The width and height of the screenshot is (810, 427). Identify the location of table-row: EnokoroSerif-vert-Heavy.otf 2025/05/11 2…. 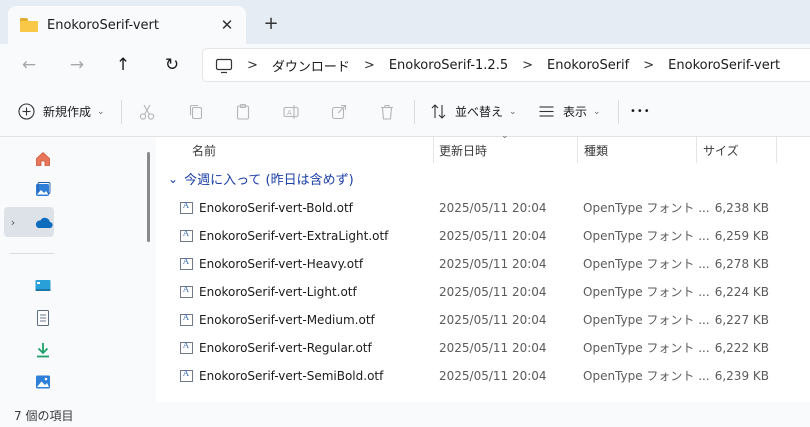
(483, 264).